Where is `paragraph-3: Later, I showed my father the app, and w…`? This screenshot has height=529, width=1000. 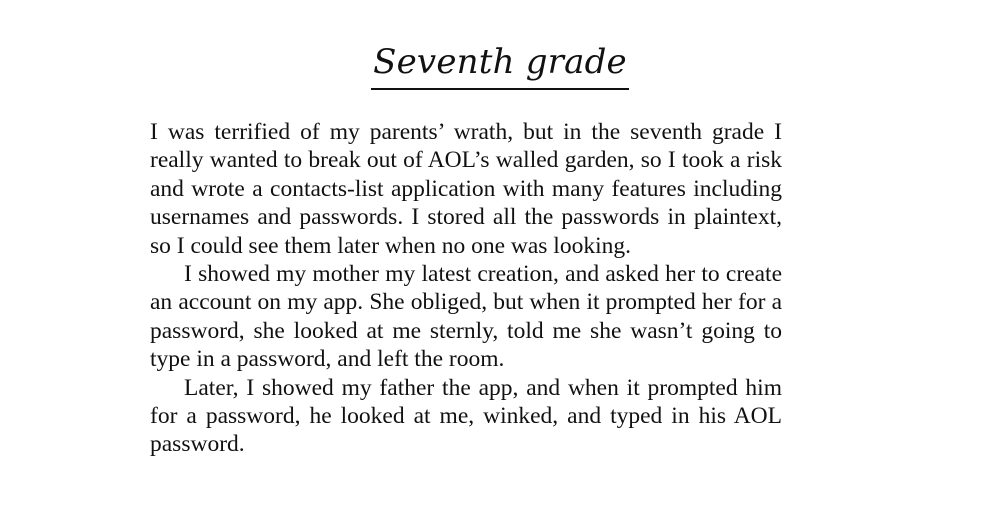 paragraph-3: Later, I showed my father the app, and w… is located at coordinates (466, 416).